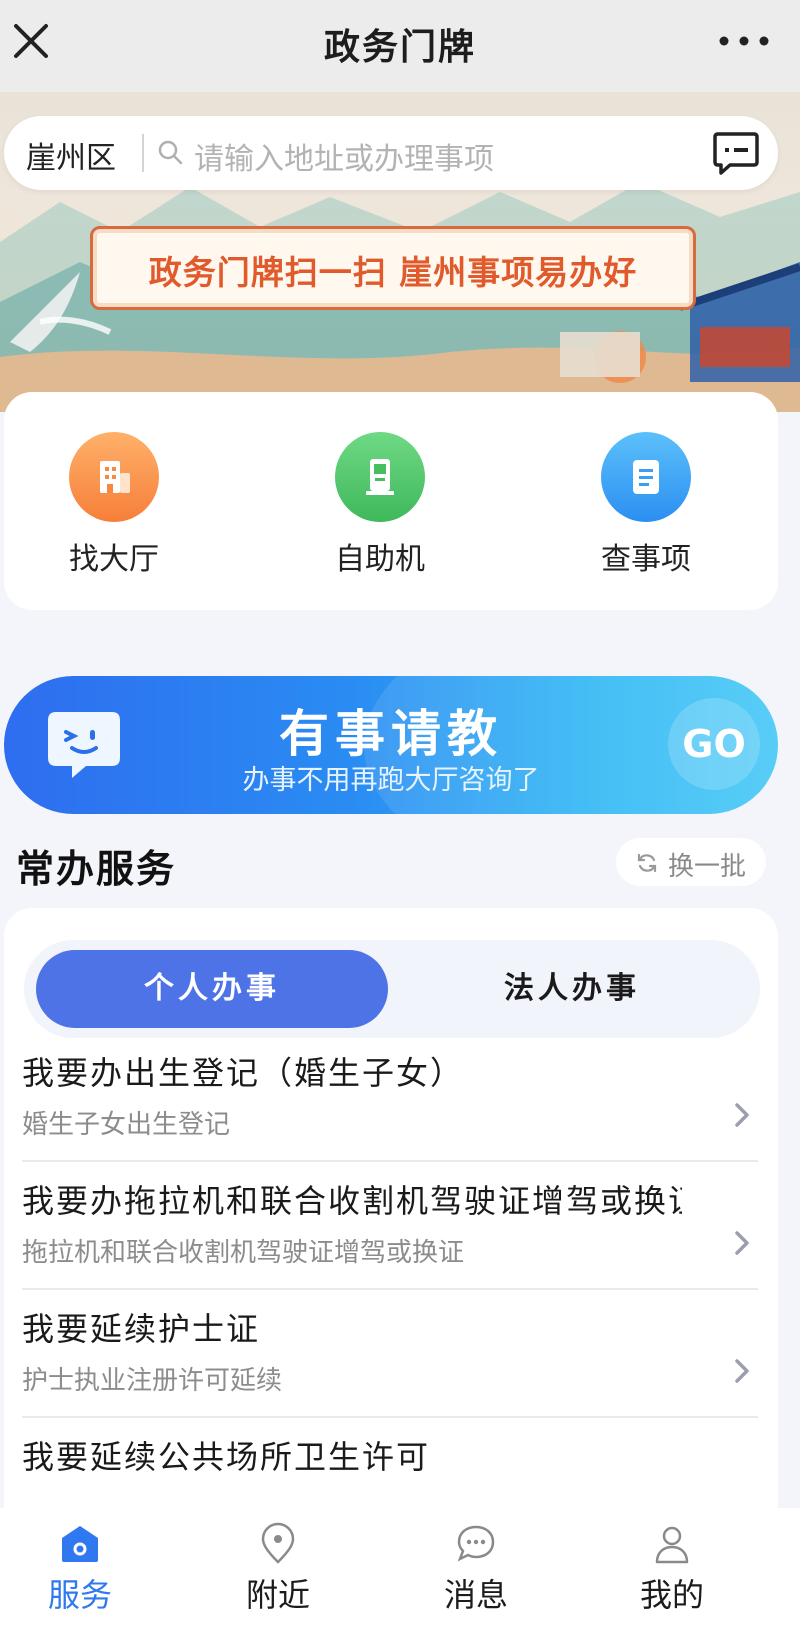 The image size is (800, 1630). What do you see at coordinates (243, 1253) in the screenshot?
I see `service-item-subtitle: 拖拉机和联合收割机驾驶证增驾或换证` at bounding box center [243, 1253].